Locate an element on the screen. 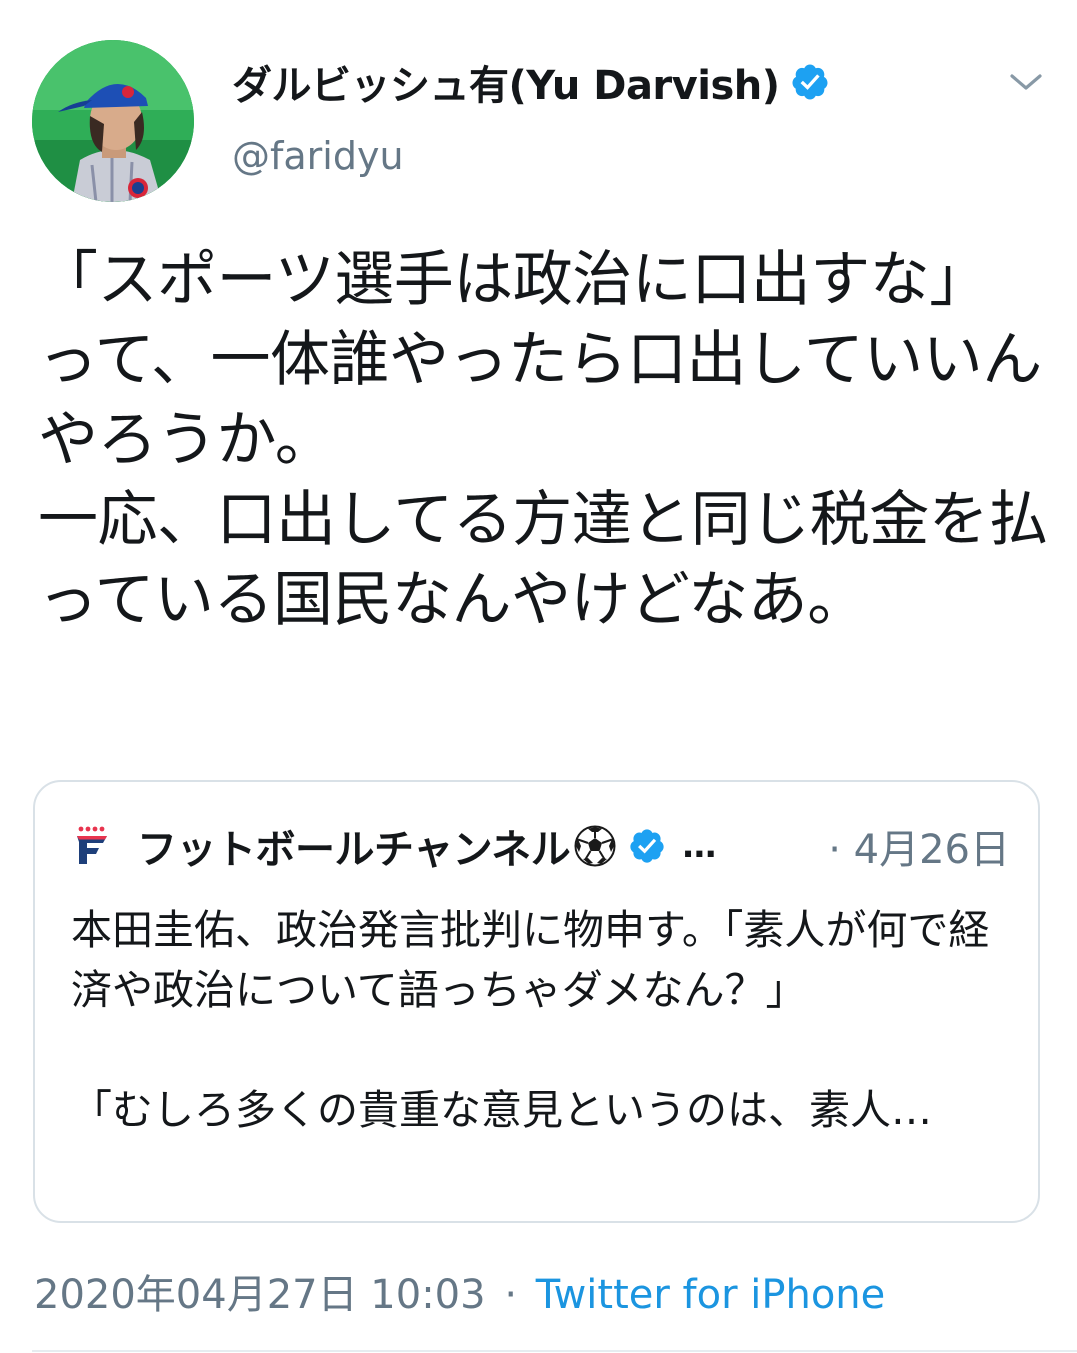 This screenshot has width=1077, height=1353. author-name-row: ダルビッシュ有(Yu Darvish) is located at coordinates (531, 82).